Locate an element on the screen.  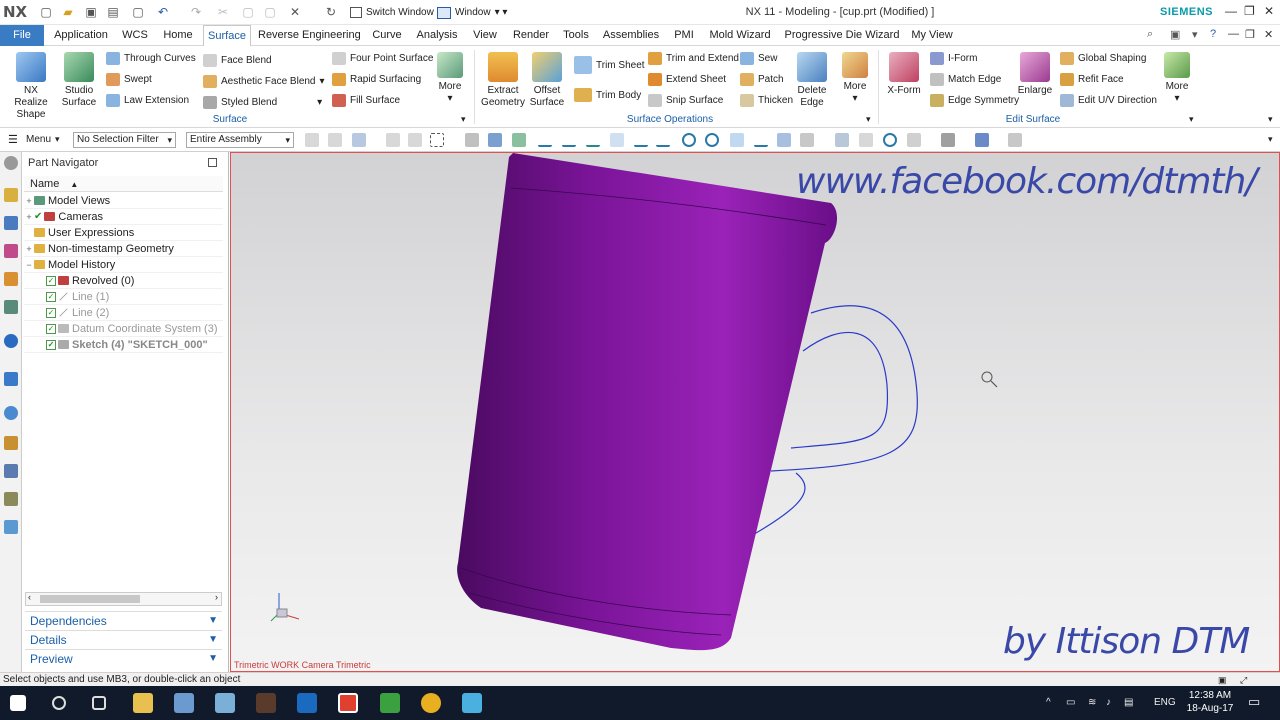
tab-view: View is located at coordinates (485, 35).